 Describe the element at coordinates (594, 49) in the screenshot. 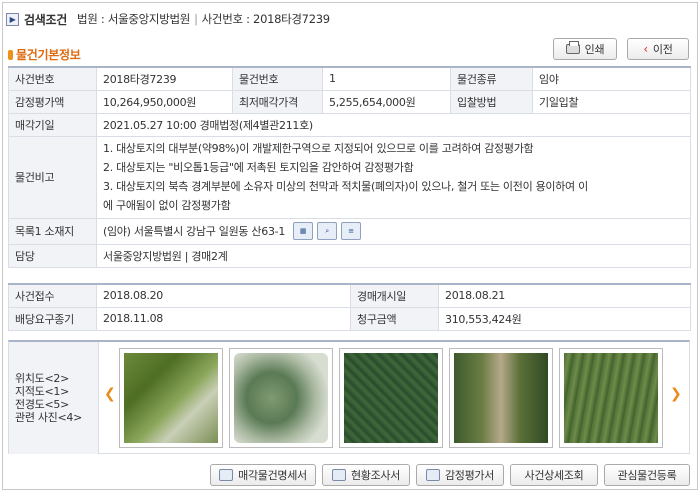

I see `print-label: 인쇄` at that location.